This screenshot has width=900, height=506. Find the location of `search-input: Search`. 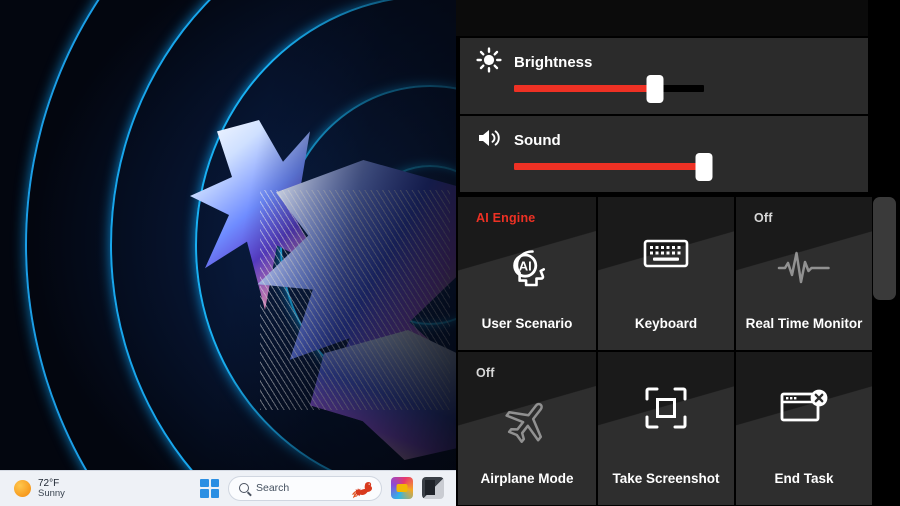

search-input: Search is located at coordinates (305, 488).